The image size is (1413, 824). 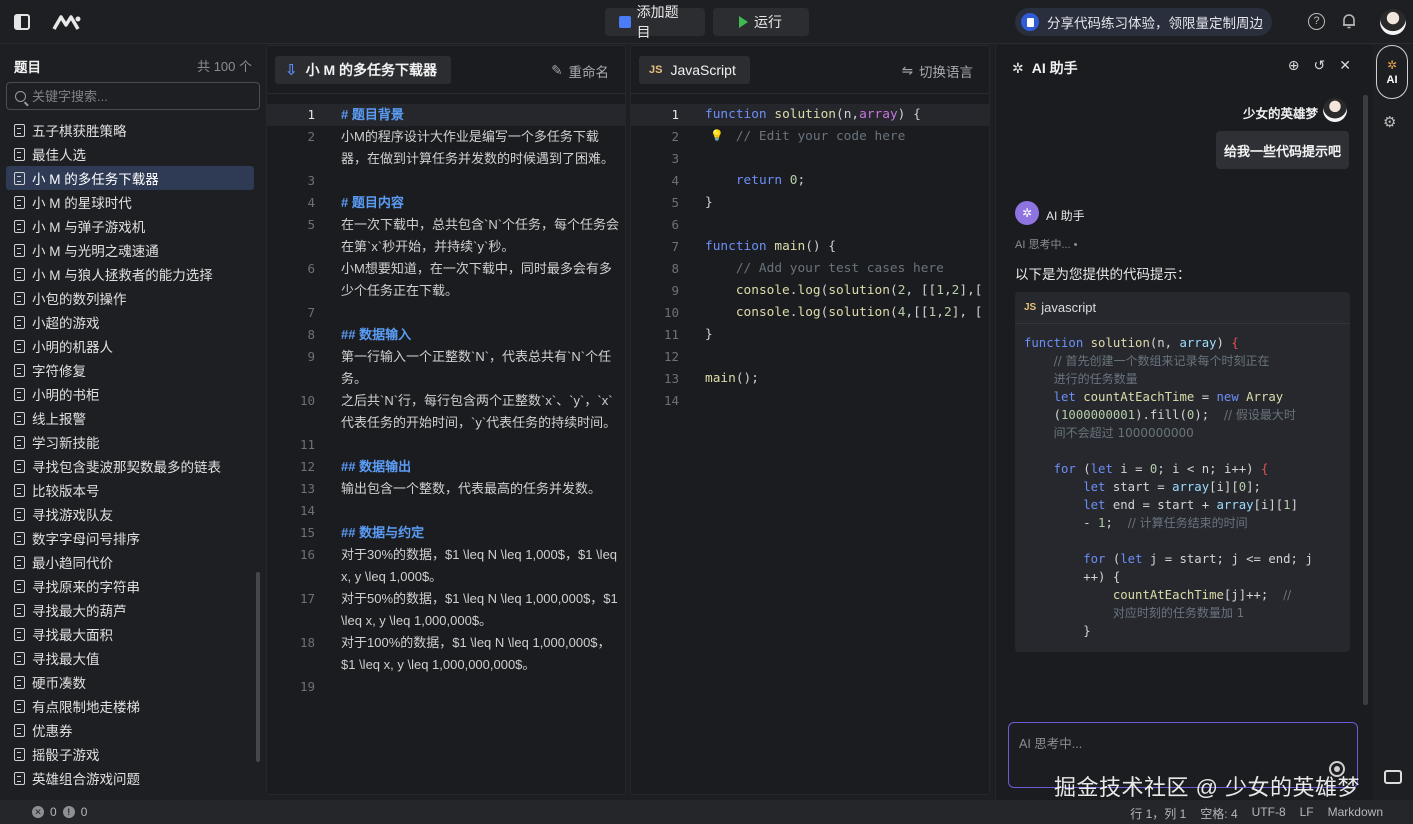 I want to click on bell-icon, so click(x=1349, y=21).